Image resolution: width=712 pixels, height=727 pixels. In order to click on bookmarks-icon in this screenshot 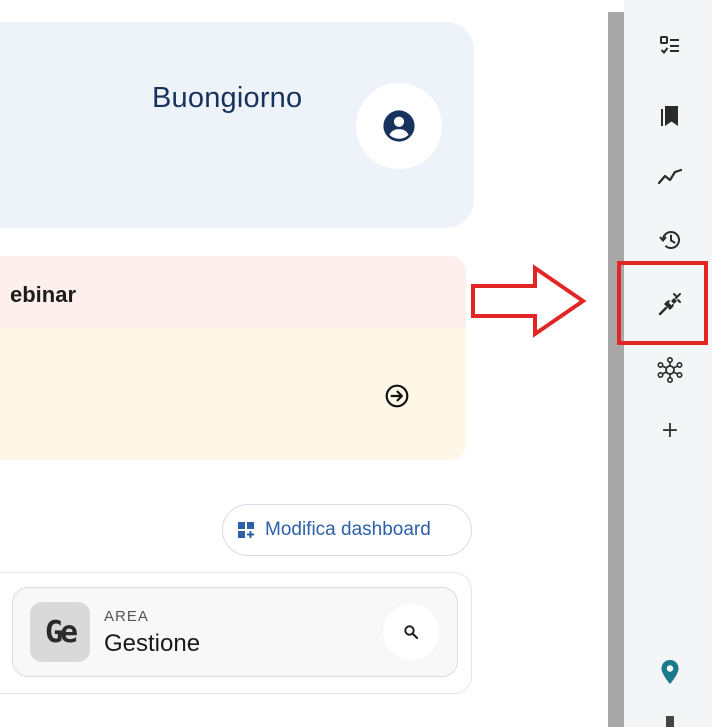, I will do `click(669, 116)`.